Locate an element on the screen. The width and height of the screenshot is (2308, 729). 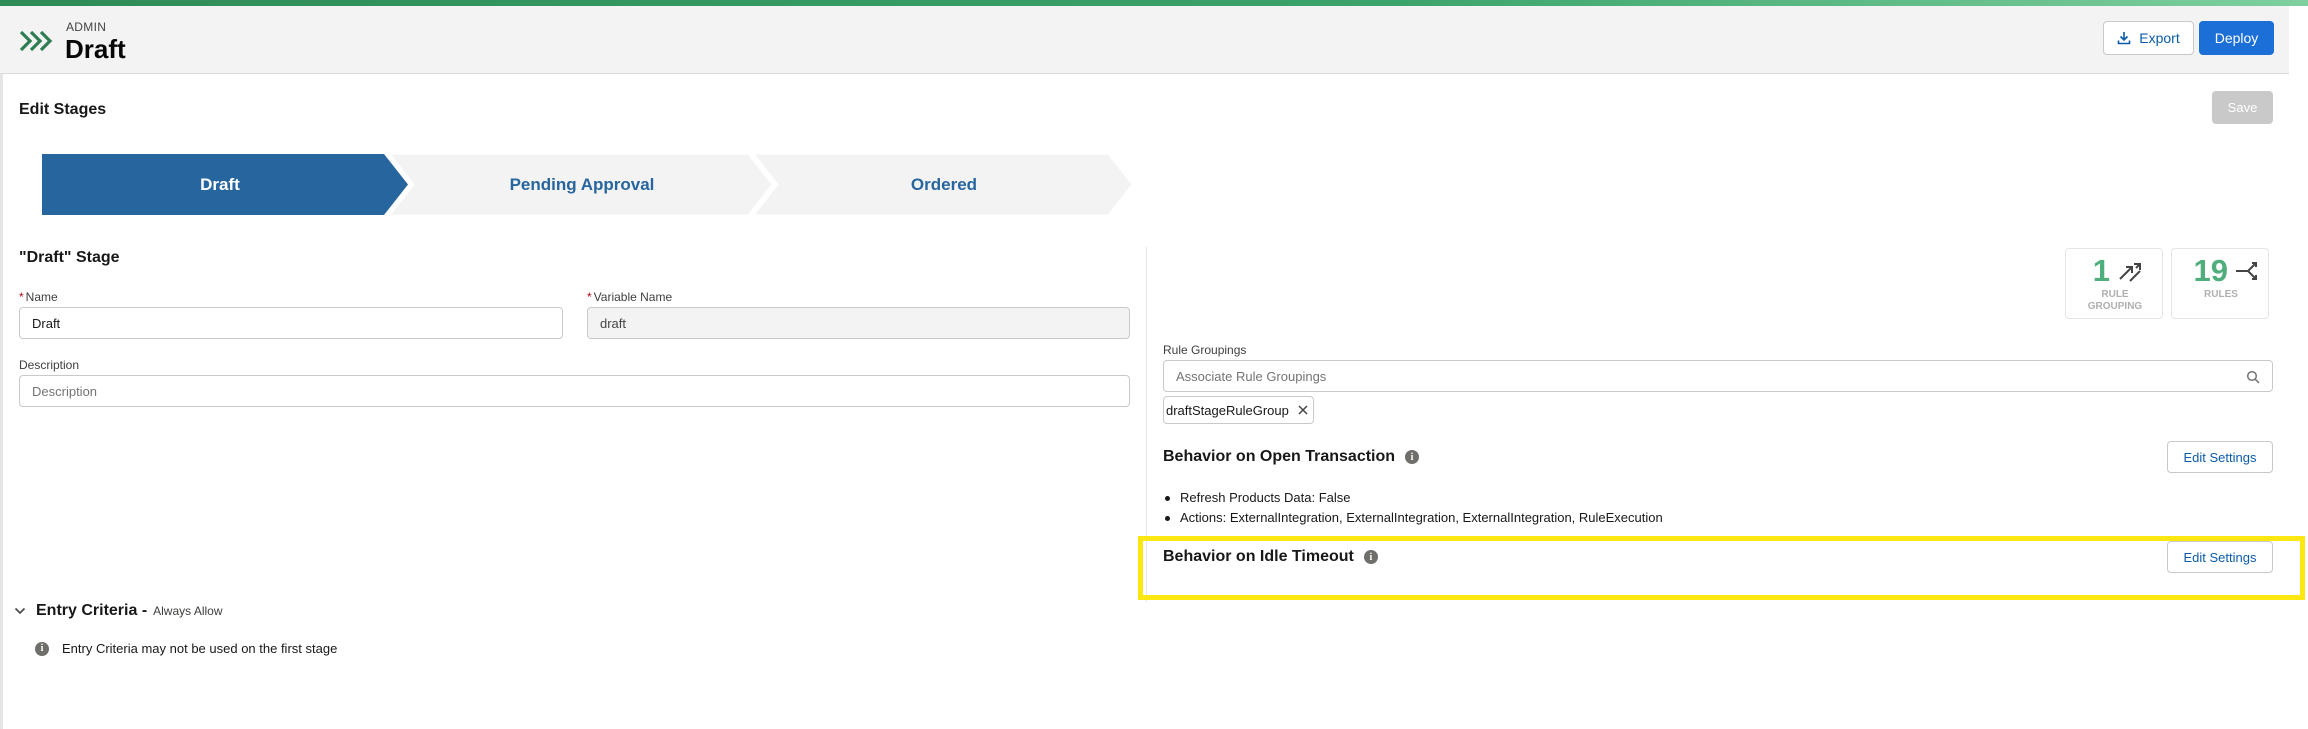
stage-path: Draft Pending Approval Ordered is located at coordinates (587, 184).